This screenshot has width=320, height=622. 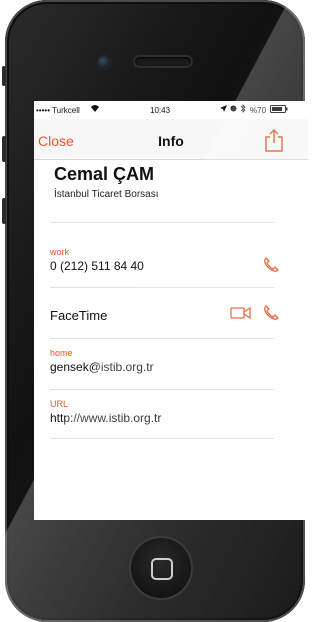 What do you see at coordinates (223, 109) in the screenshot?
I see `location-icon` at bounding box center [223, 109].